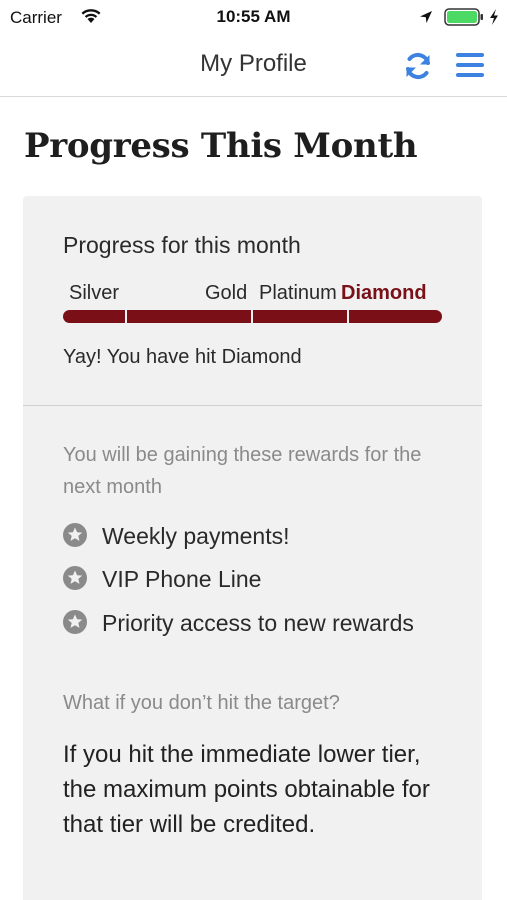 The image size is (507, 900). Describe the element at coordinates (494, 17) in the screenshot. I see `charging-bolt-icon` at that location.